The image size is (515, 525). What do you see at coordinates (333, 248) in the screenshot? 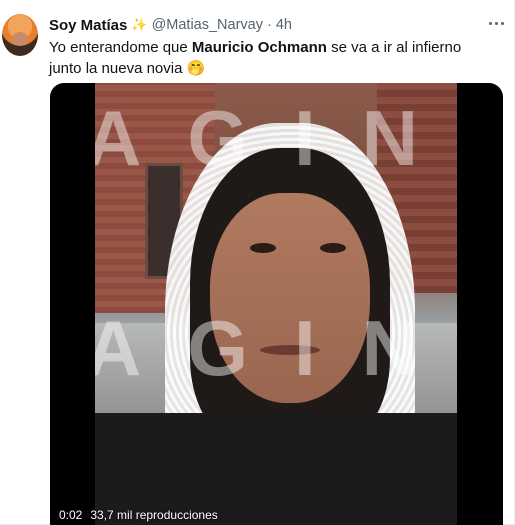
I see `right-eye` at bounding box center [333, 248].